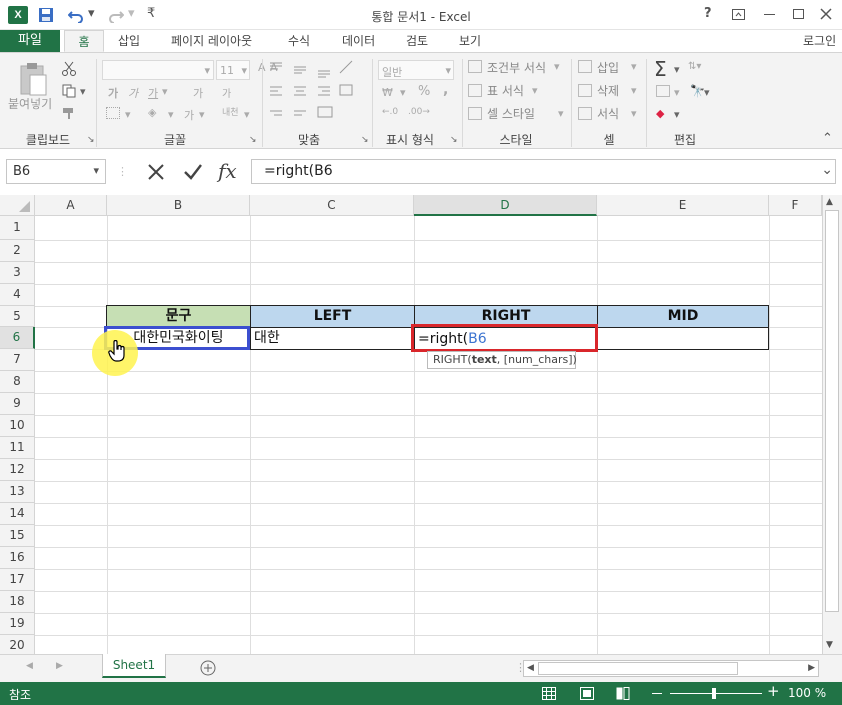  I want to click on row-header-9: 9, so click(17, 404).